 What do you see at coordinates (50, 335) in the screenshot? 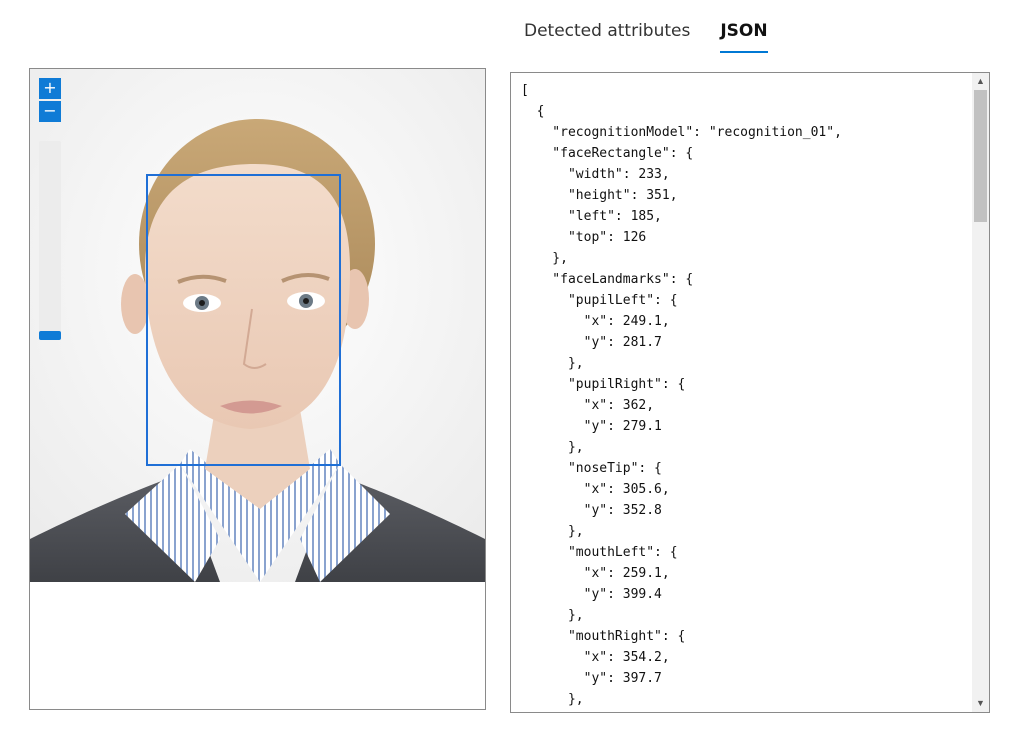
I see `zoom-slider-thumb` at bounding box center [50, 335].